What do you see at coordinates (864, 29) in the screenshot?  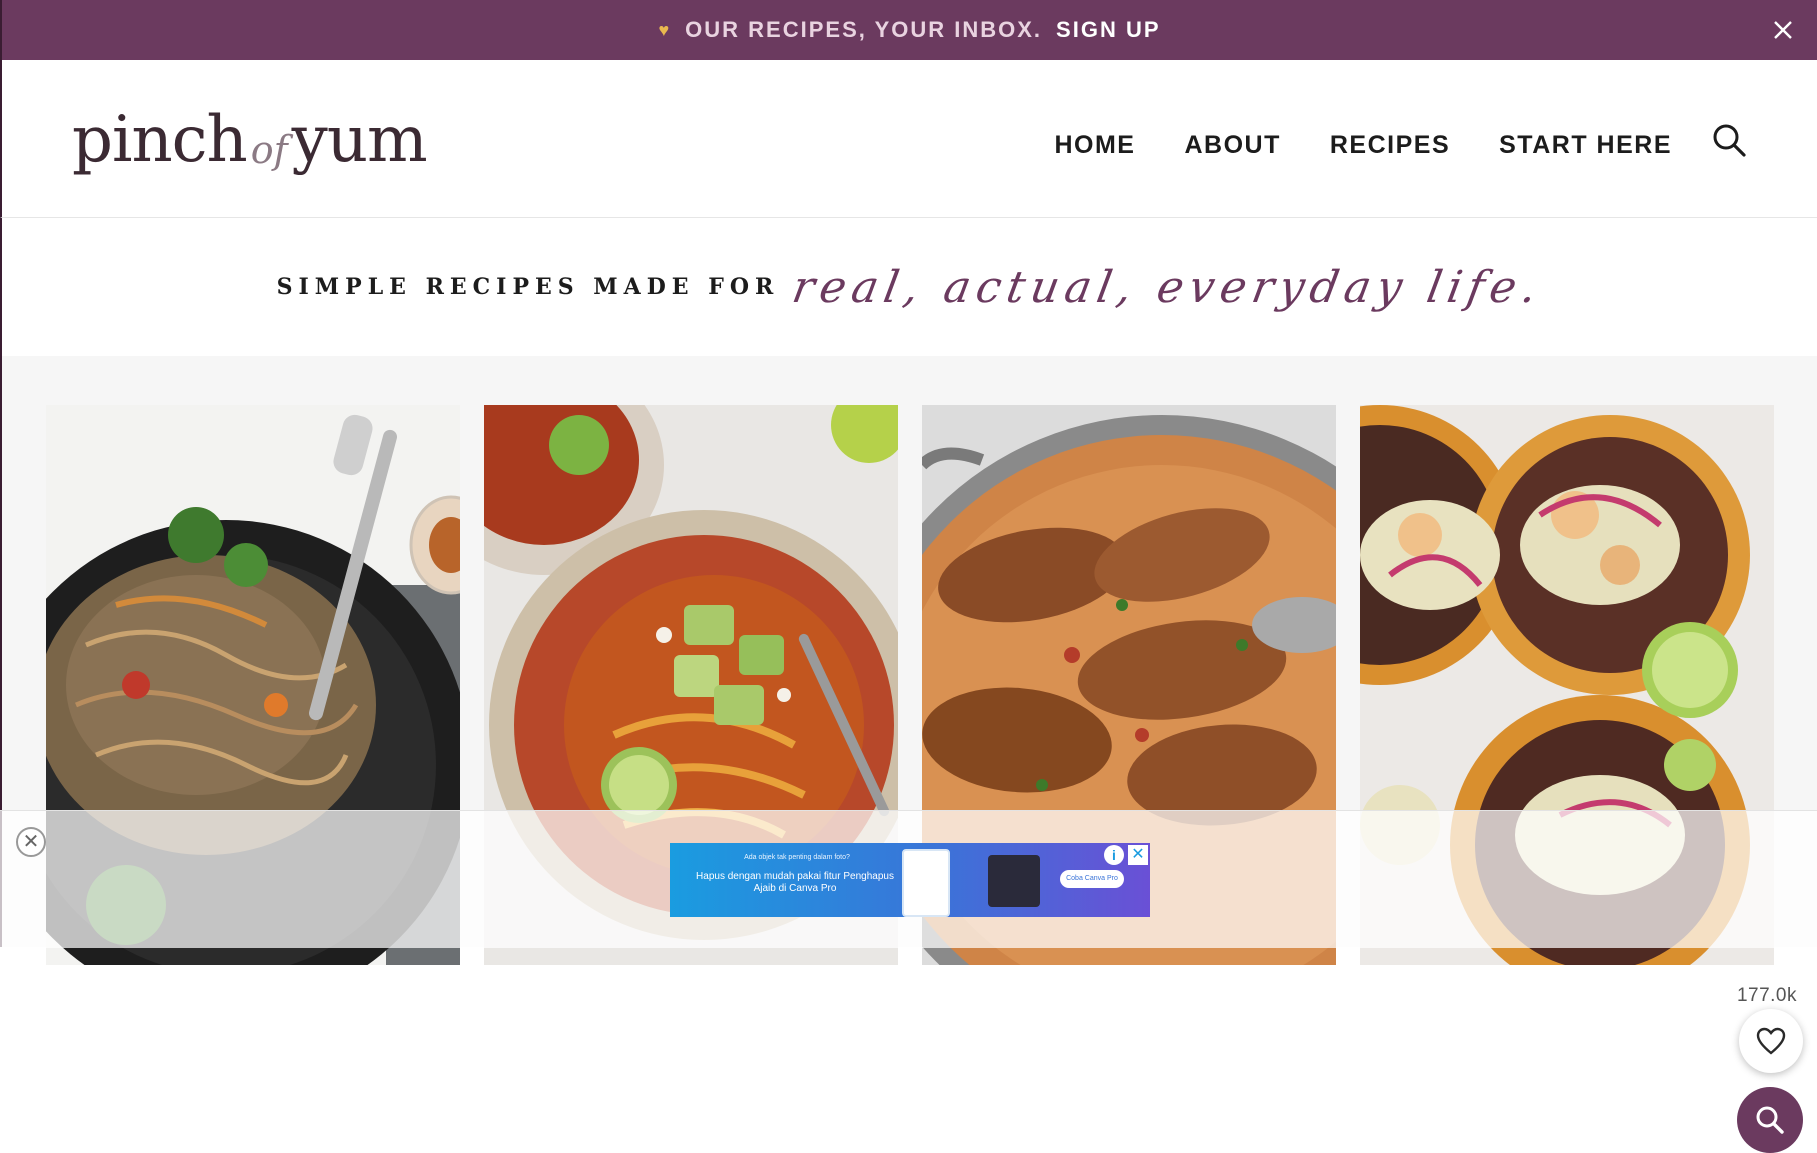 I see `promo-text: OUR RECIPES, YOUR INBOX.` at bounding box center [864, 29].